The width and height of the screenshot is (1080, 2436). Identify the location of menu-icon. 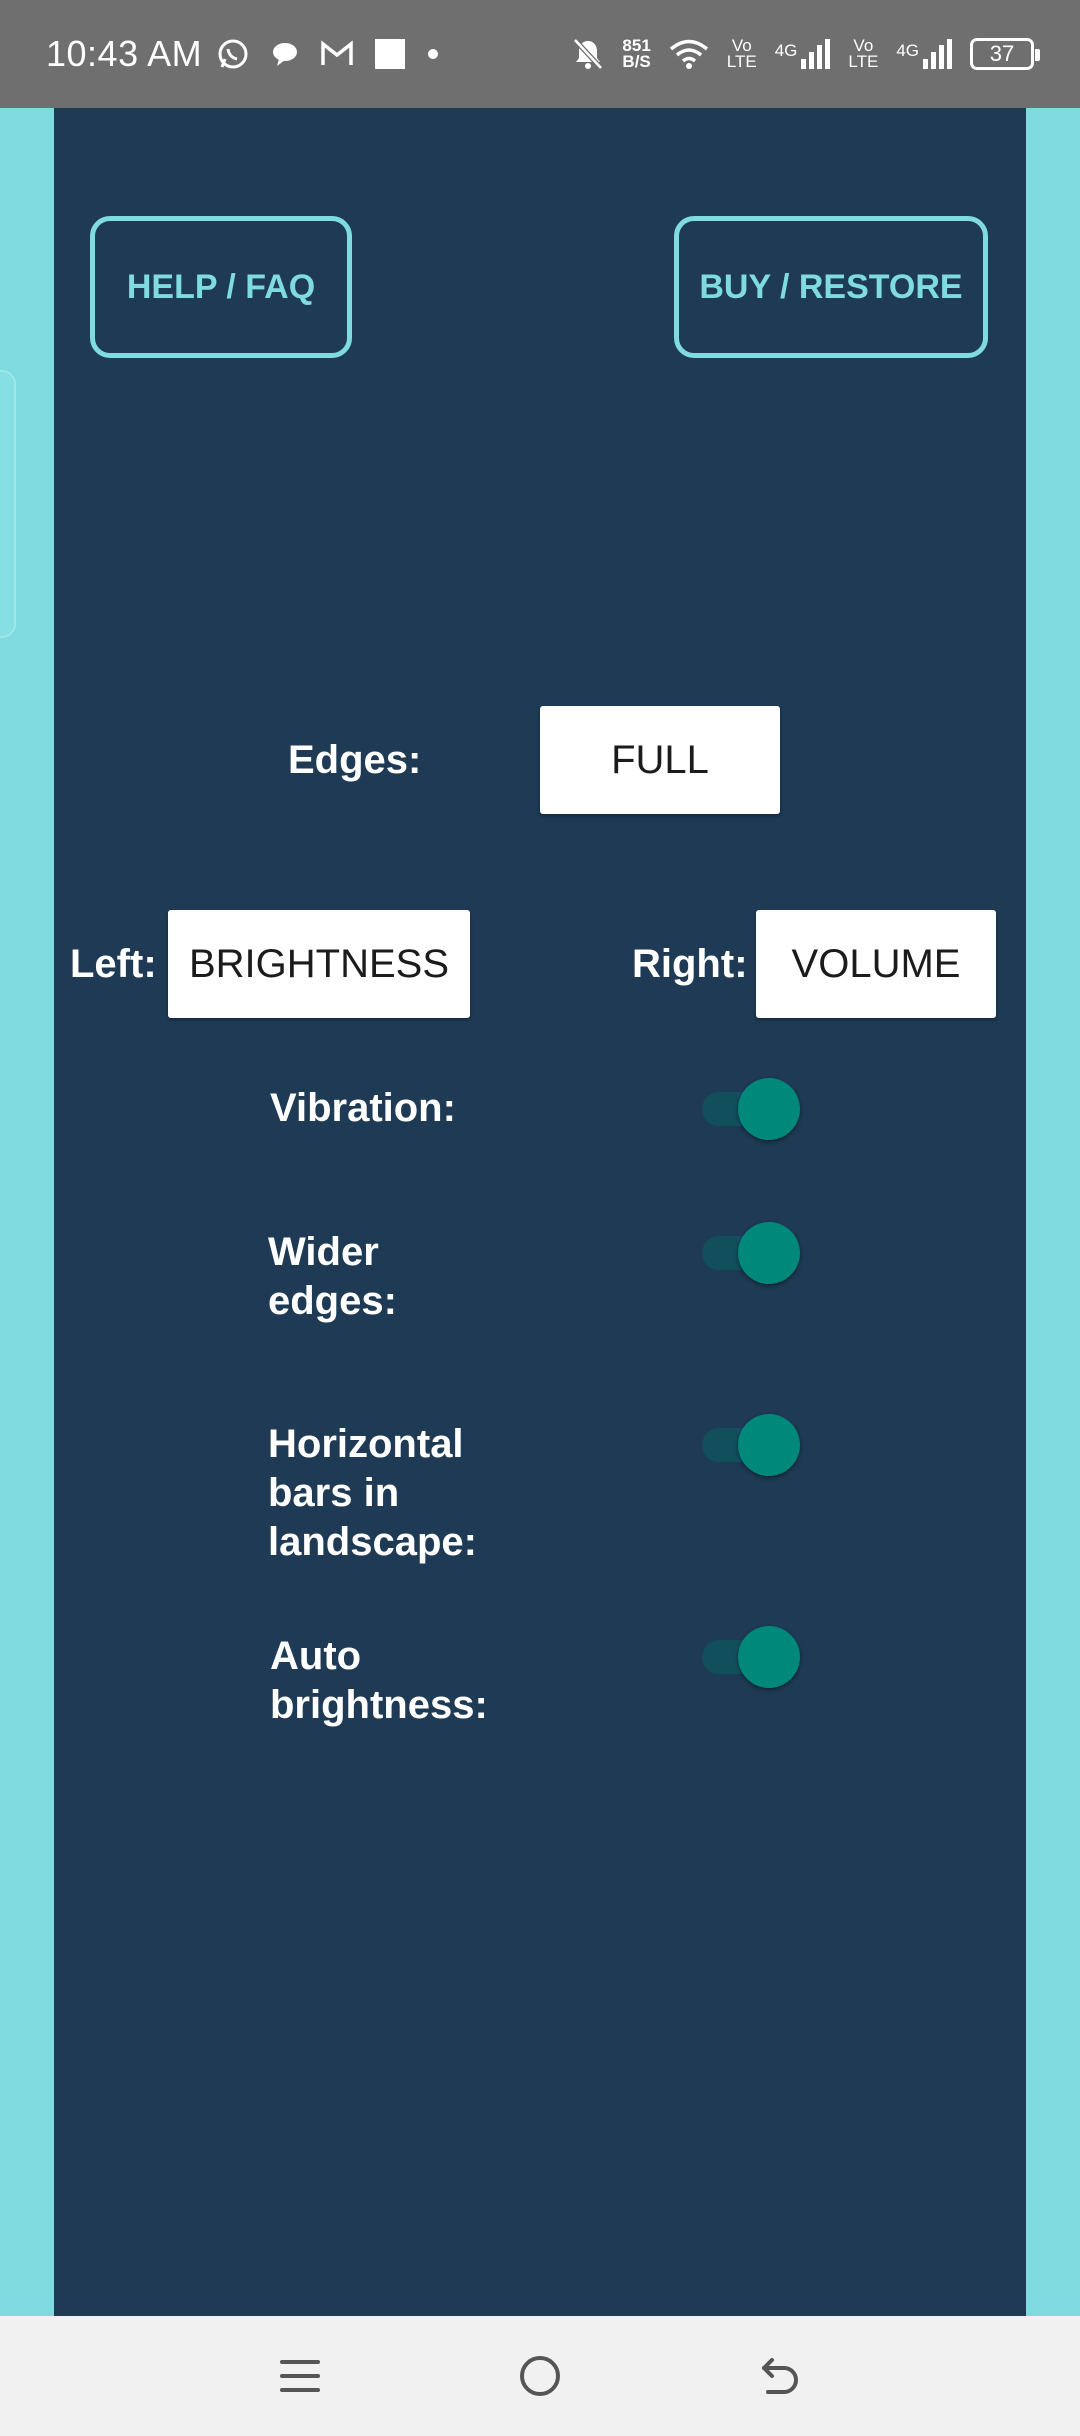
(300, 2376).